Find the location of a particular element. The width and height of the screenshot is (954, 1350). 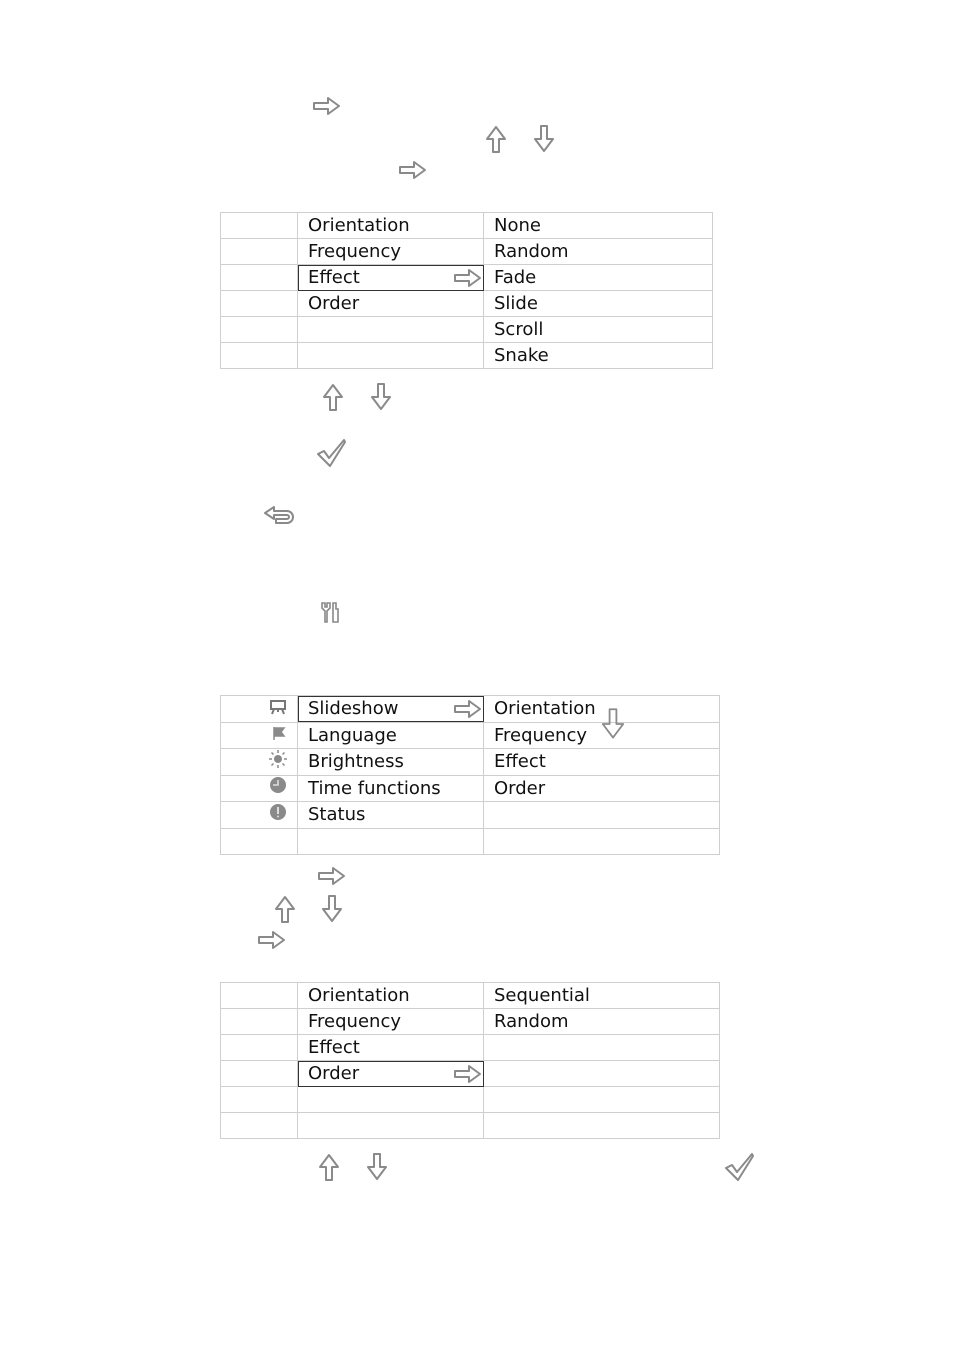

menu-row: Snake is located at coordinates (466, 355).